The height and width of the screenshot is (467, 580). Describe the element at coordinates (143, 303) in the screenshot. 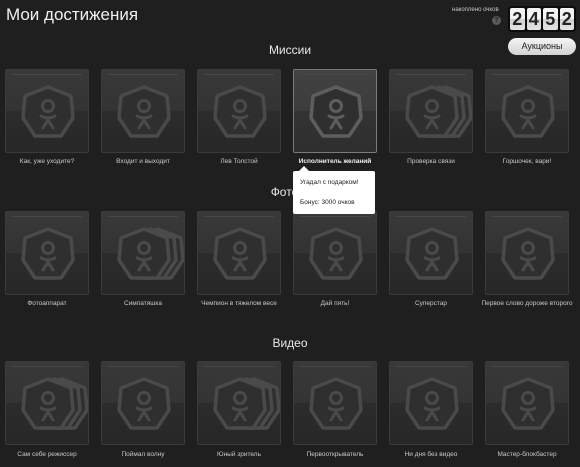

I see `achievement-label: Симпатяшка` at that location.